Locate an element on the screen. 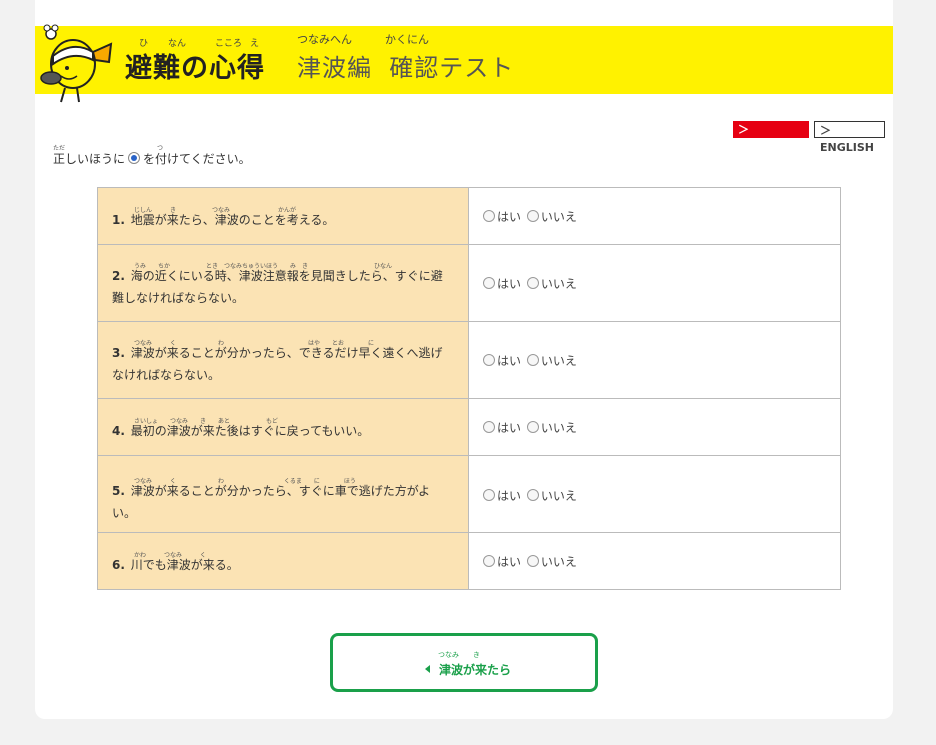 Image resolution: width=936 pixels, height=745 pixels. question-ruby: じしん き つなみ かんが is located at coordinates (215, 210).